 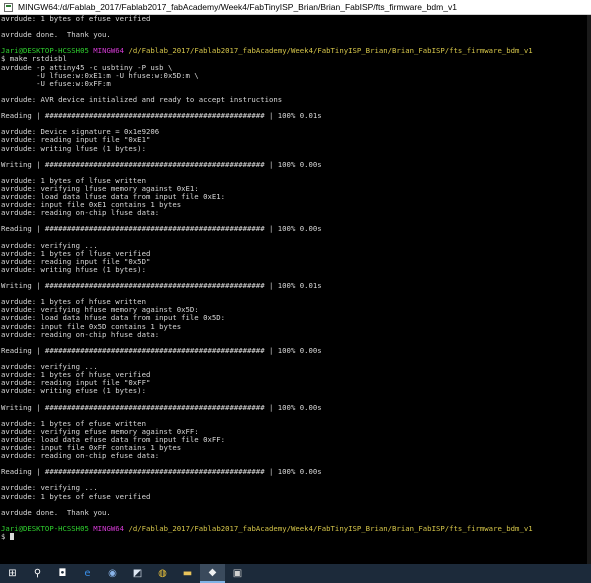 I want to click on terminal-line: avrdude: 1 bytes of hfuse written, so click(x=296, y=302).